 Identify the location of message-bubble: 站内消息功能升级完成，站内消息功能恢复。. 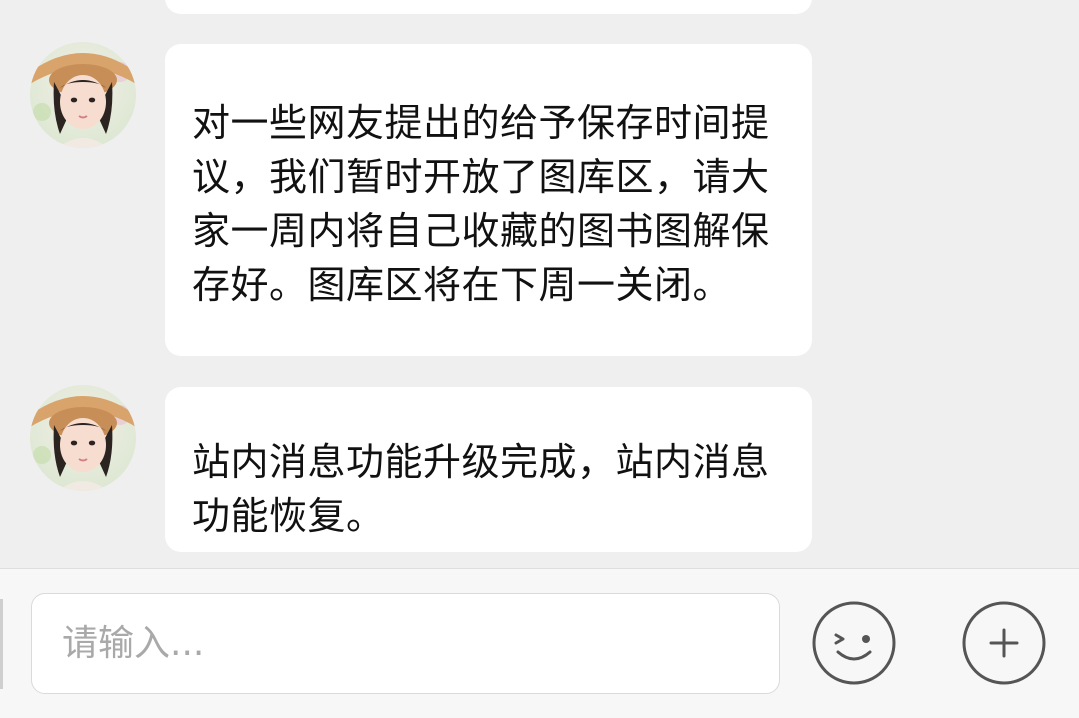
(488, 469).